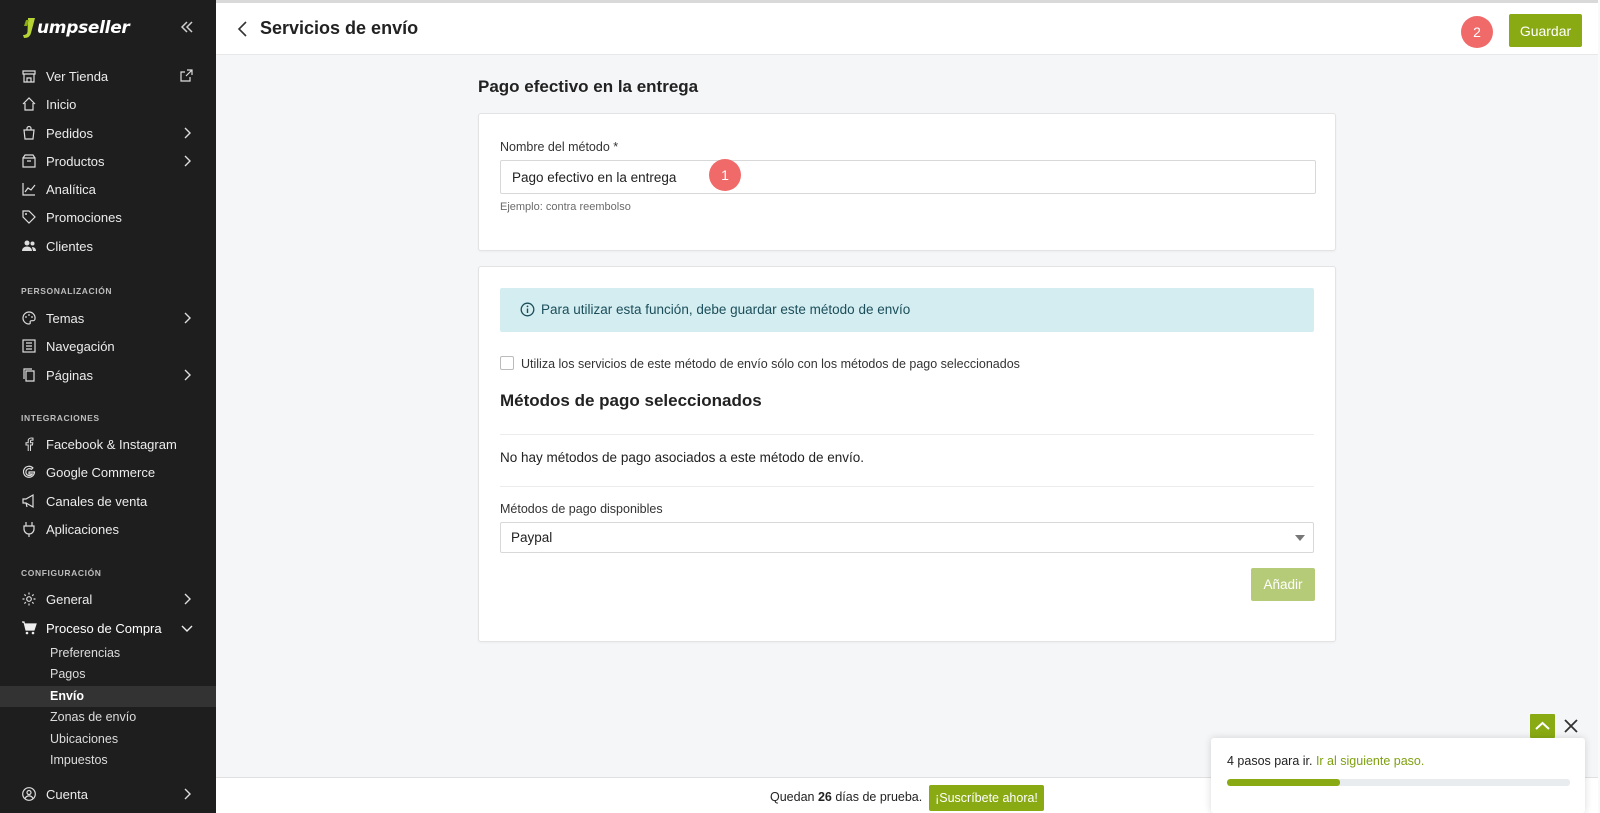 The image size is (1600, 813). What do you see at coordinates (29, 217) in the screenshot?
I see `tag-icon` at bounding box center [29, 217].